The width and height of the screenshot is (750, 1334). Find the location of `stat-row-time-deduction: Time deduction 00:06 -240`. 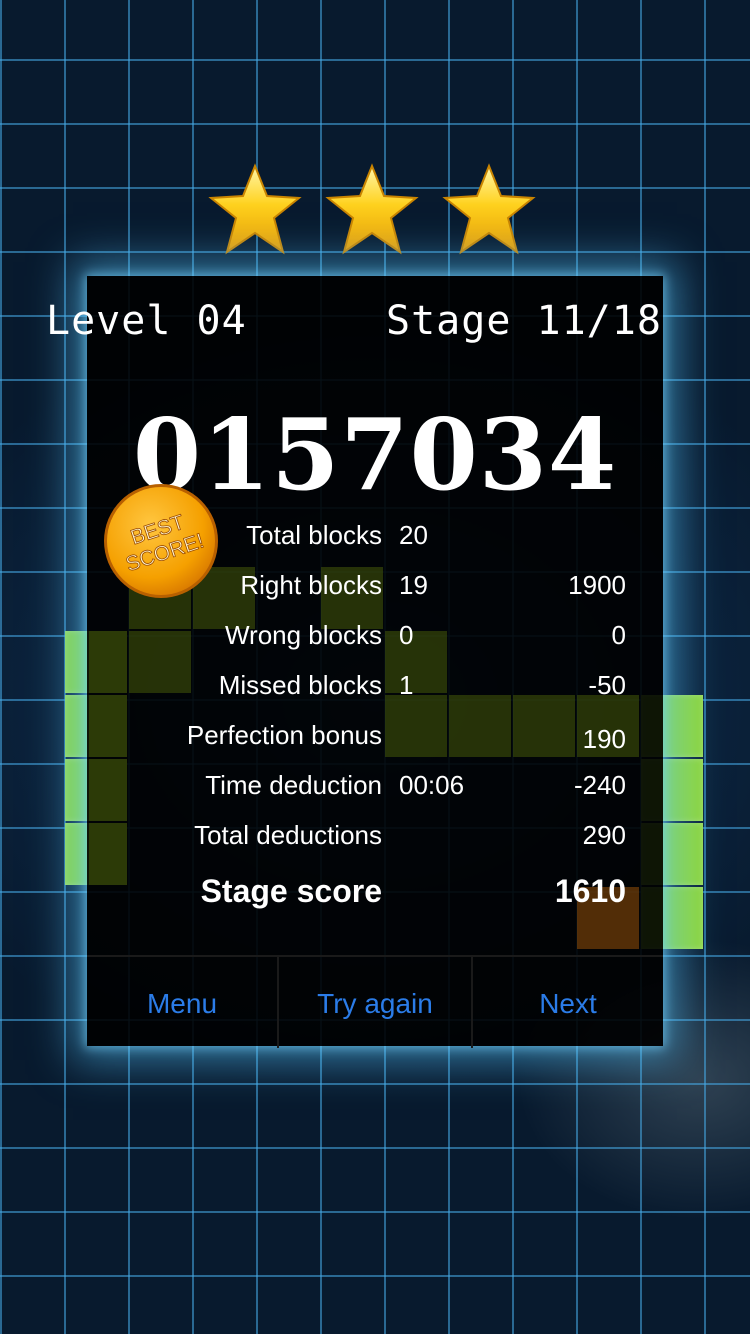

stat-row-time-deduction: Time deduction 00:06 -240 is located at coordinates (375, 790).